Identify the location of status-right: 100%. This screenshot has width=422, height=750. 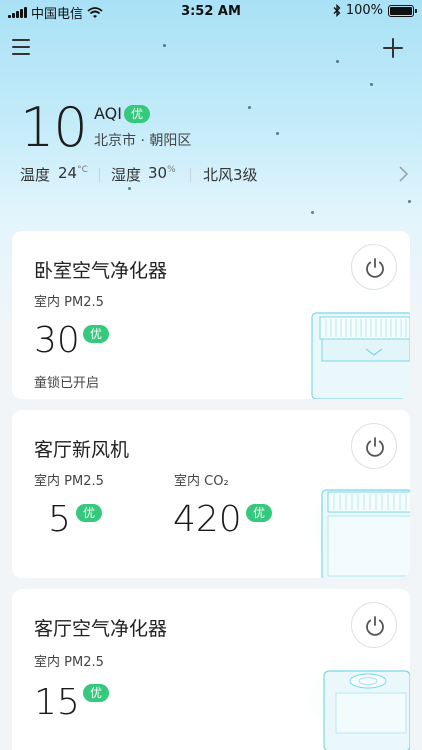
(375, 10).